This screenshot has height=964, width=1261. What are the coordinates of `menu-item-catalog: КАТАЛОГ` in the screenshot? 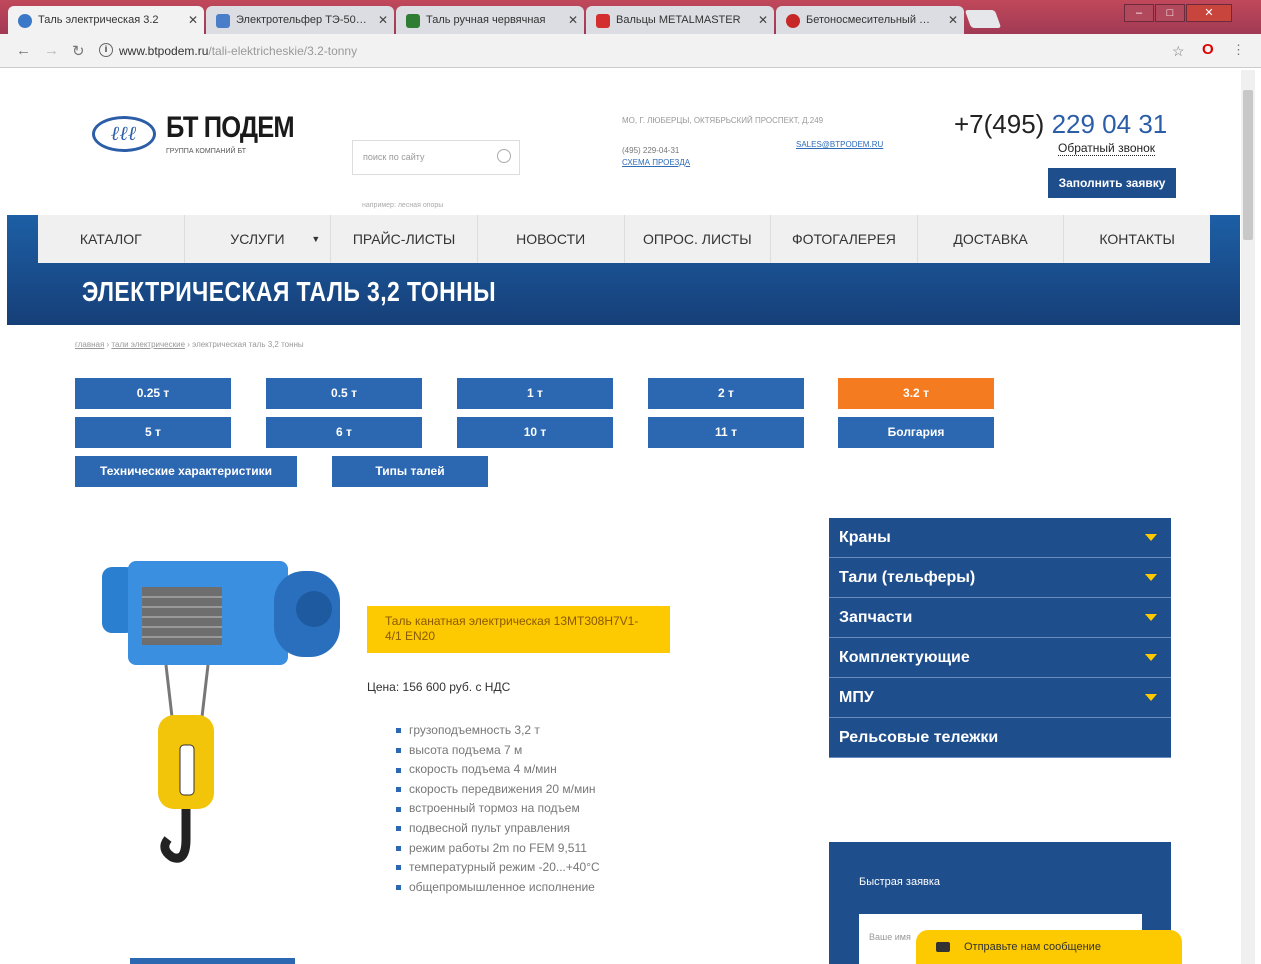 It's located at (111, 239).